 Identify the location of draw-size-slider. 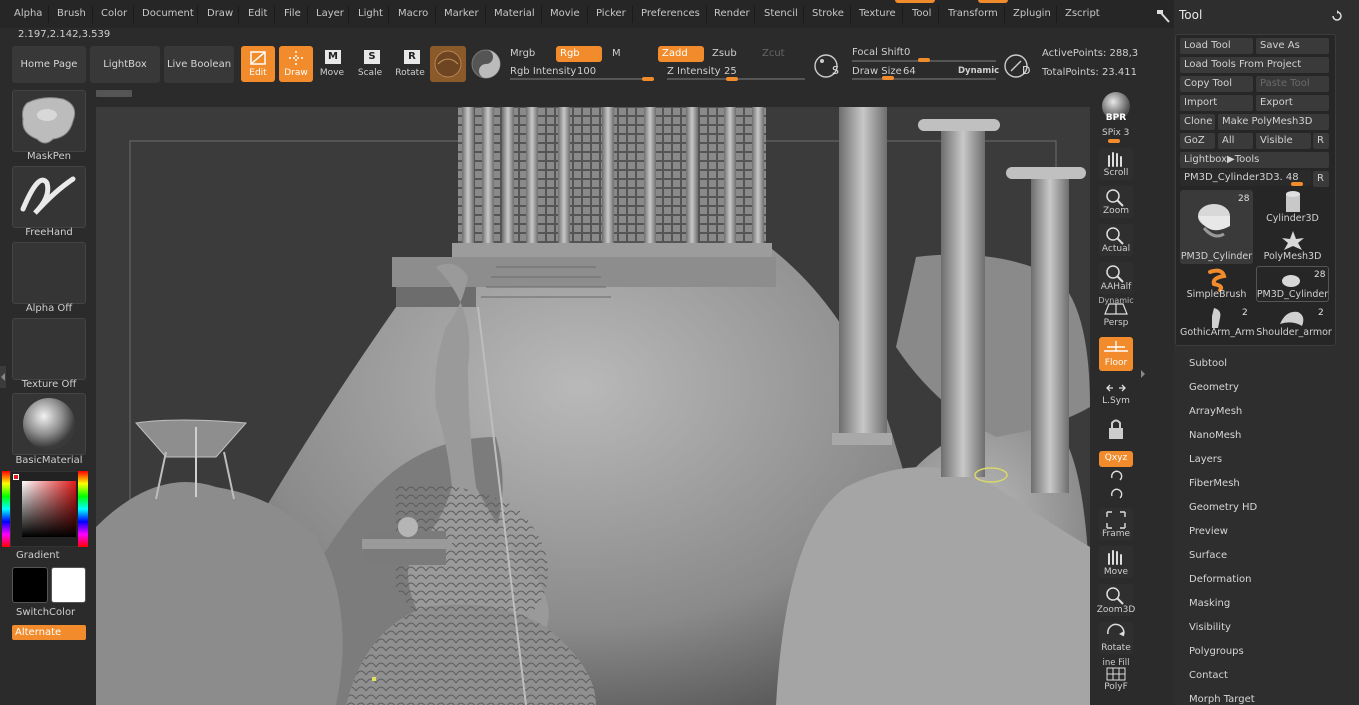
(924, 79).